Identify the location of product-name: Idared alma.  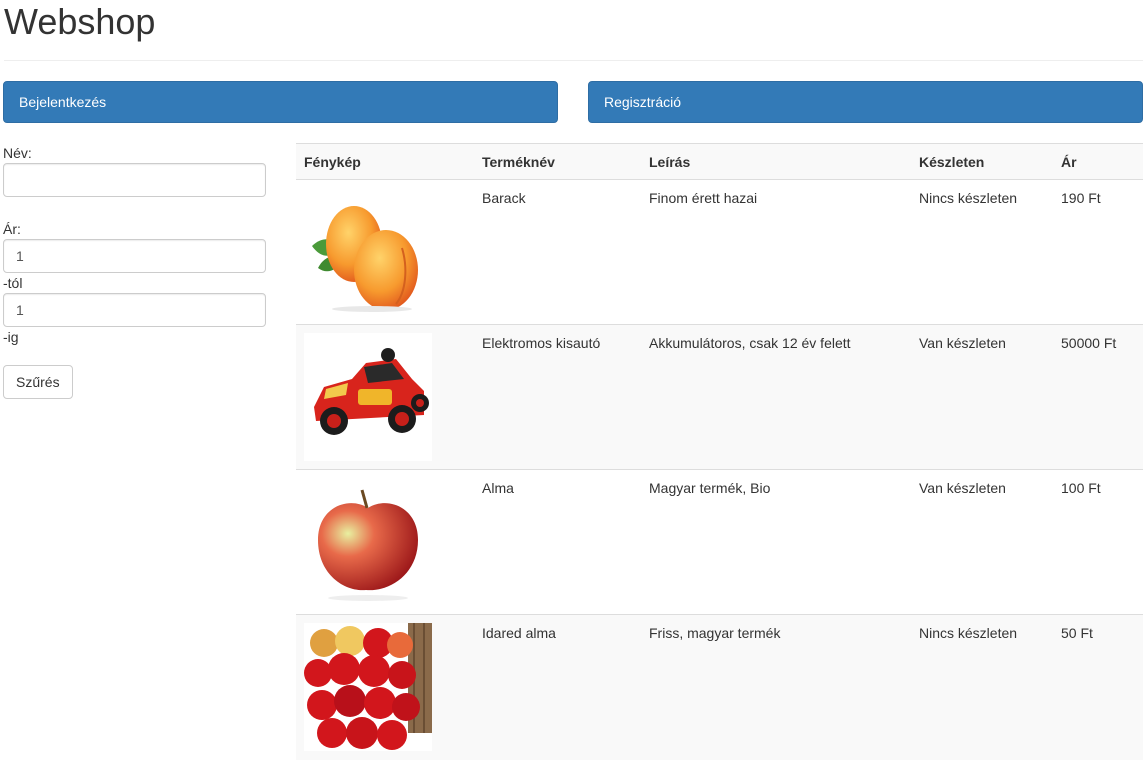
(557, 687).